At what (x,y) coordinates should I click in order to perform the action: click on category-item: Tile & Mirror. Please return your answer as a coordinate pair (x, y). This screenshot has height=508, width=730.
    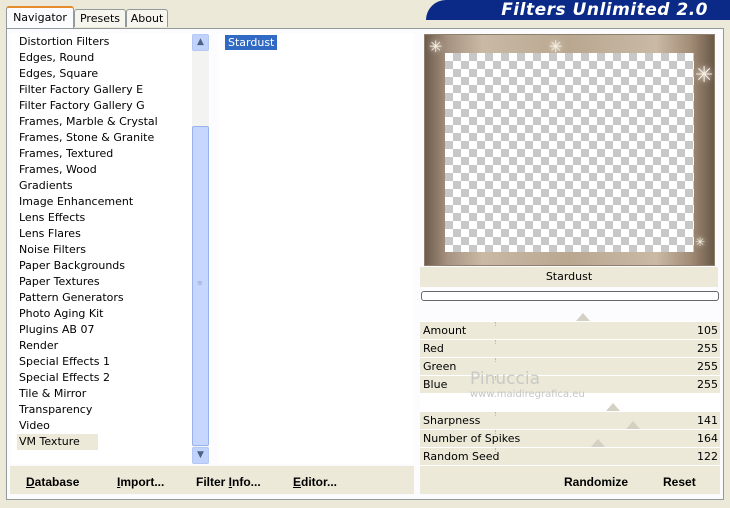
    Looking at the image, I should click on (52, 394).